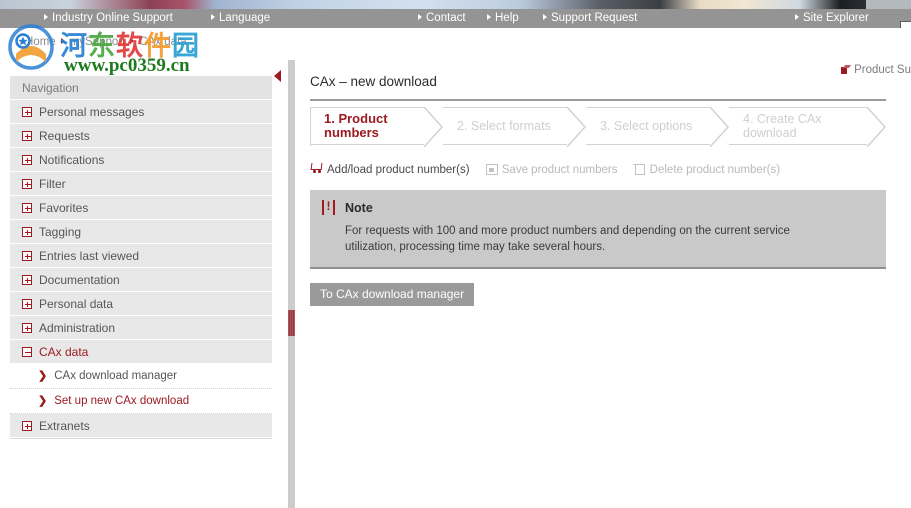  Describe the element at coordinates (291, 284) in the screenshot. I see `panel-splitter` at that location.